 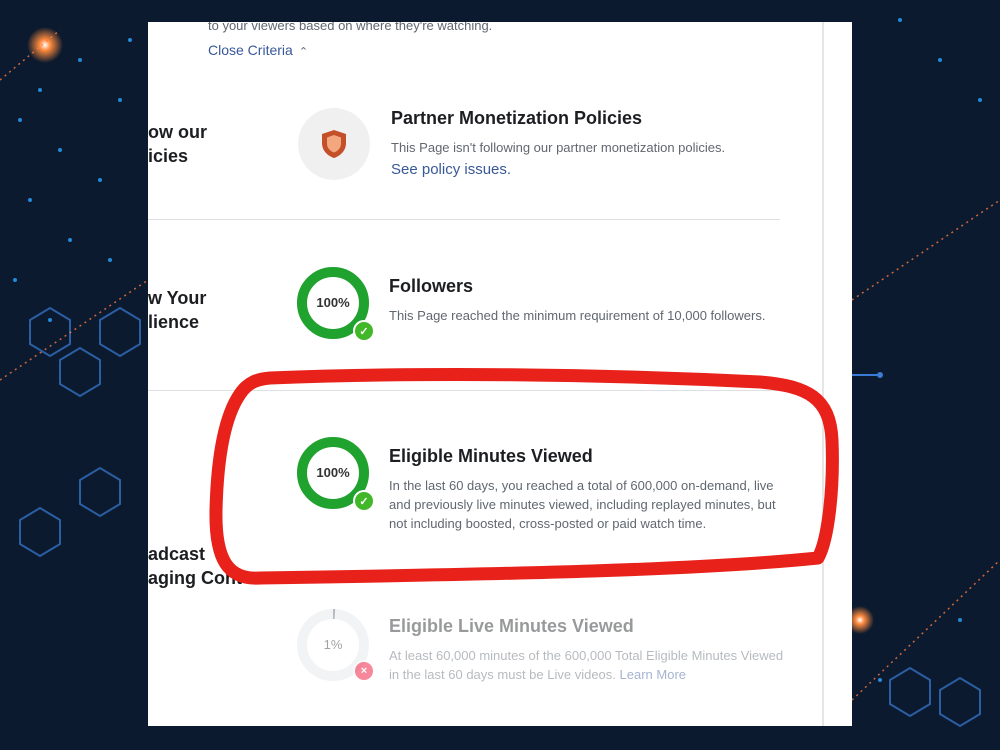 I want to click on section-label-line: icies, so click(x=168, y=156).